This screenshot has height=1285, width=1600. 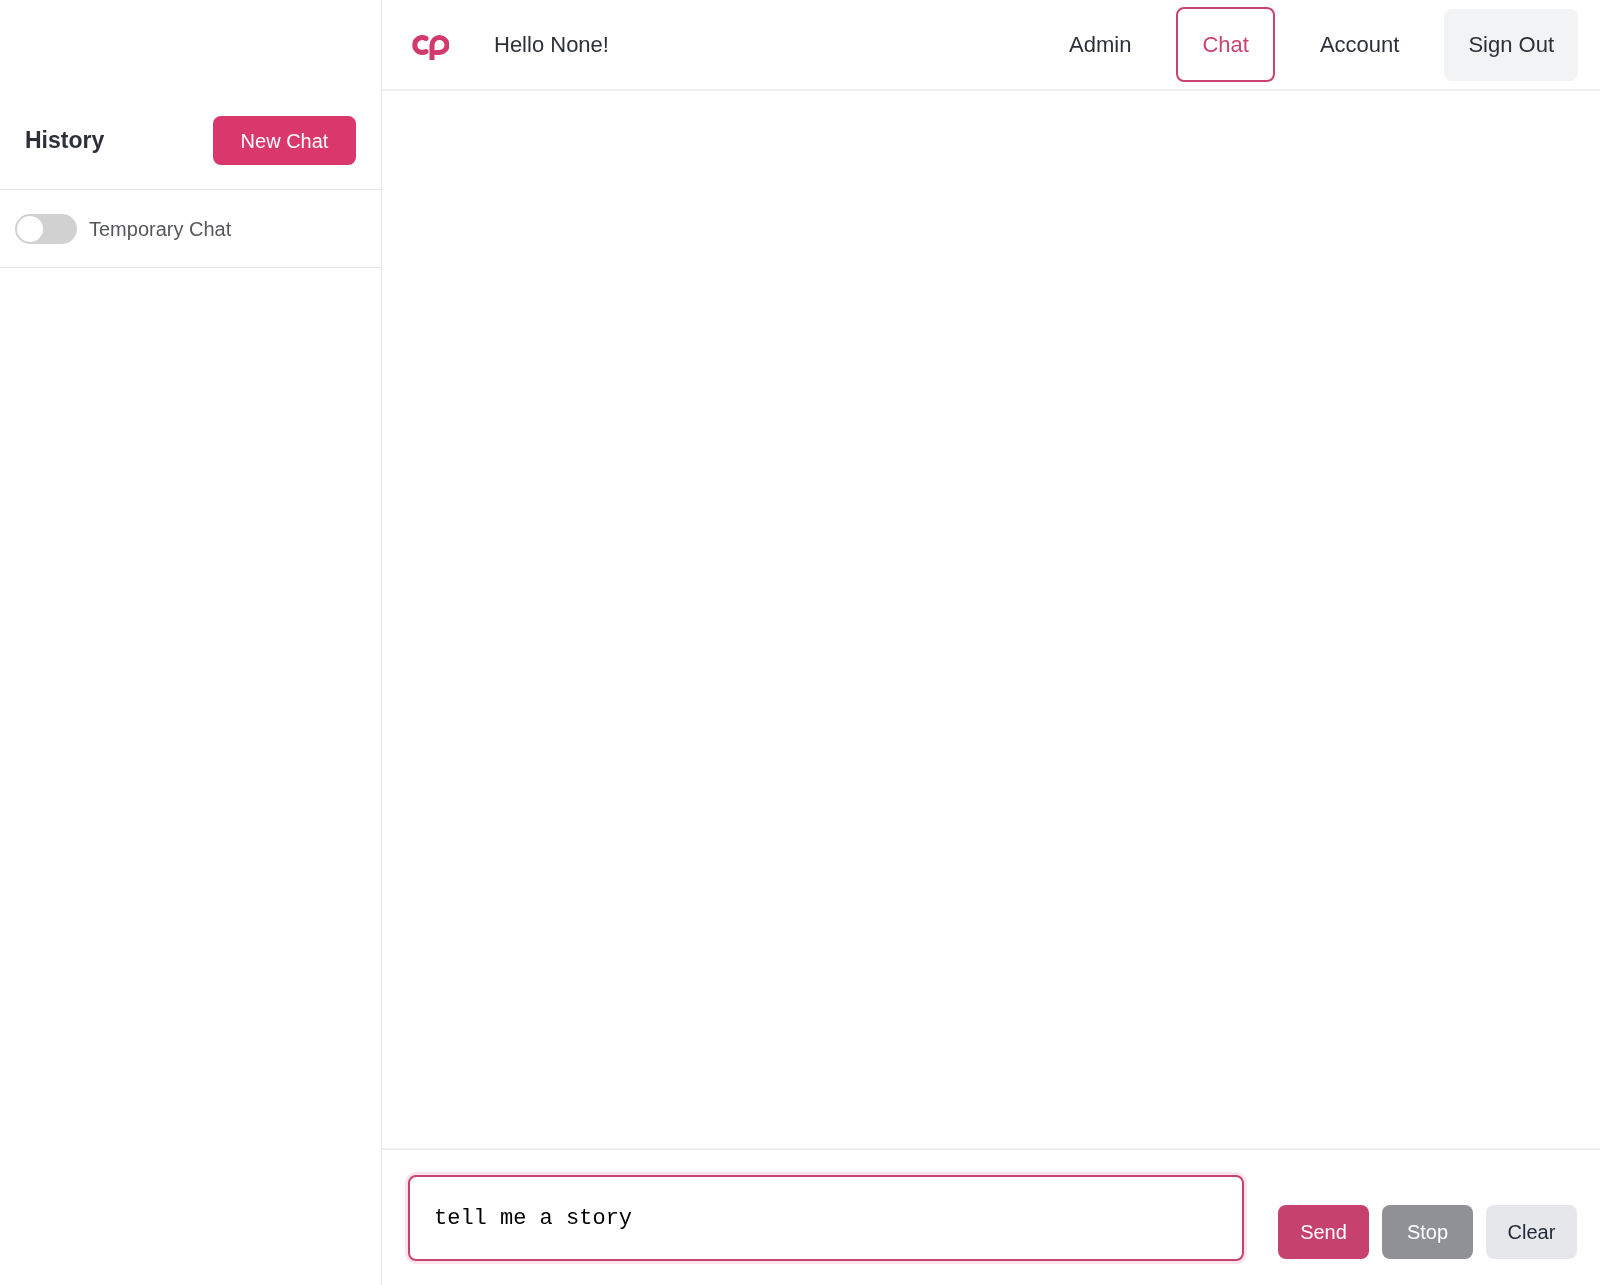 I want to click on composer-button: Clear, so click(x=1531, y=1232).